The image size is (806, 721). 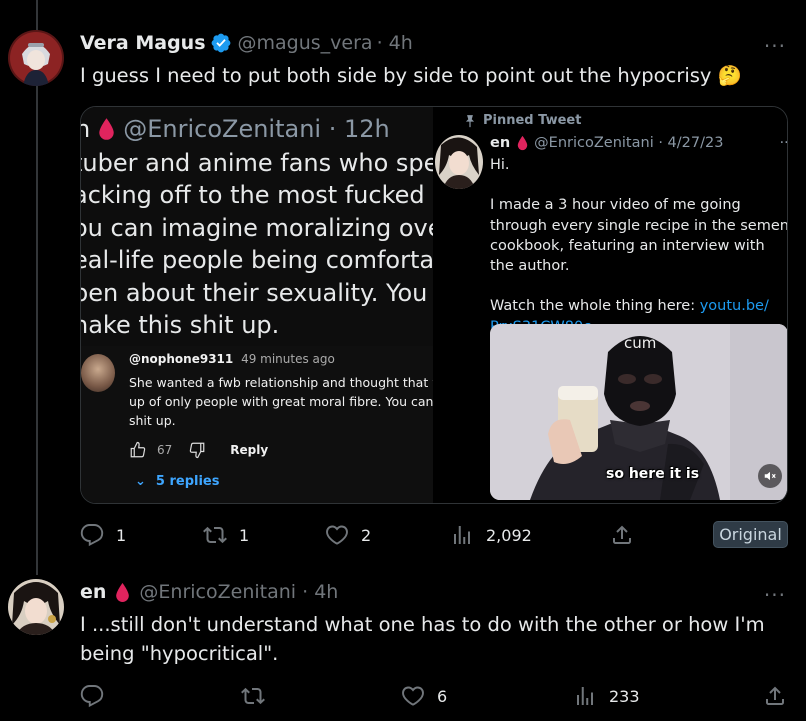 I want to click on pinned-label: Pinned Tweet, so click(x=522, y=120).